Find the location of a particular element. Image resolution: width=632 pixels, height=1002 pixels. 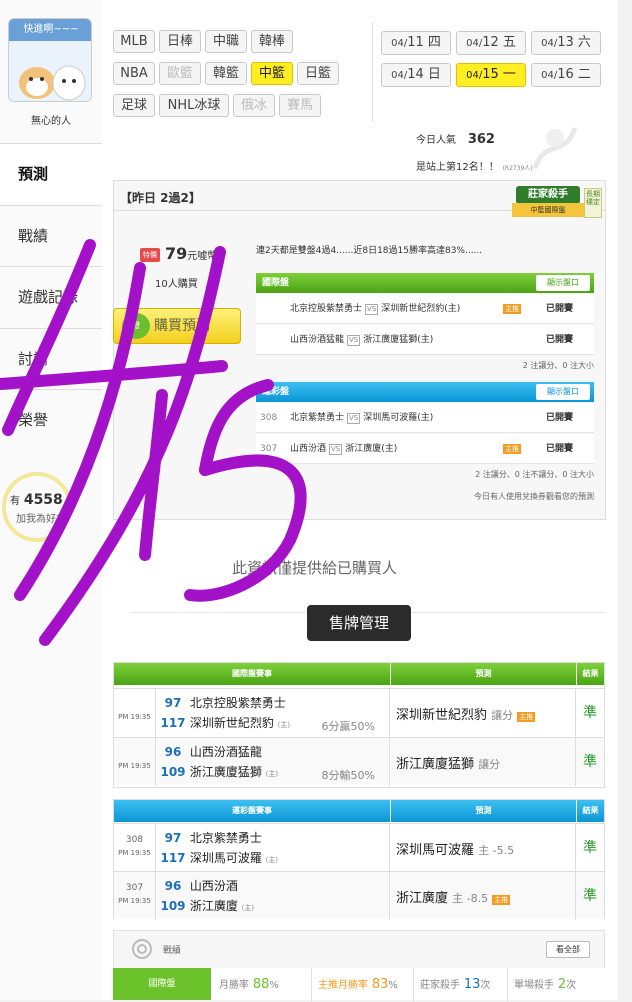

date-0413: 04/13 六 is located at coordinates (566, 43).